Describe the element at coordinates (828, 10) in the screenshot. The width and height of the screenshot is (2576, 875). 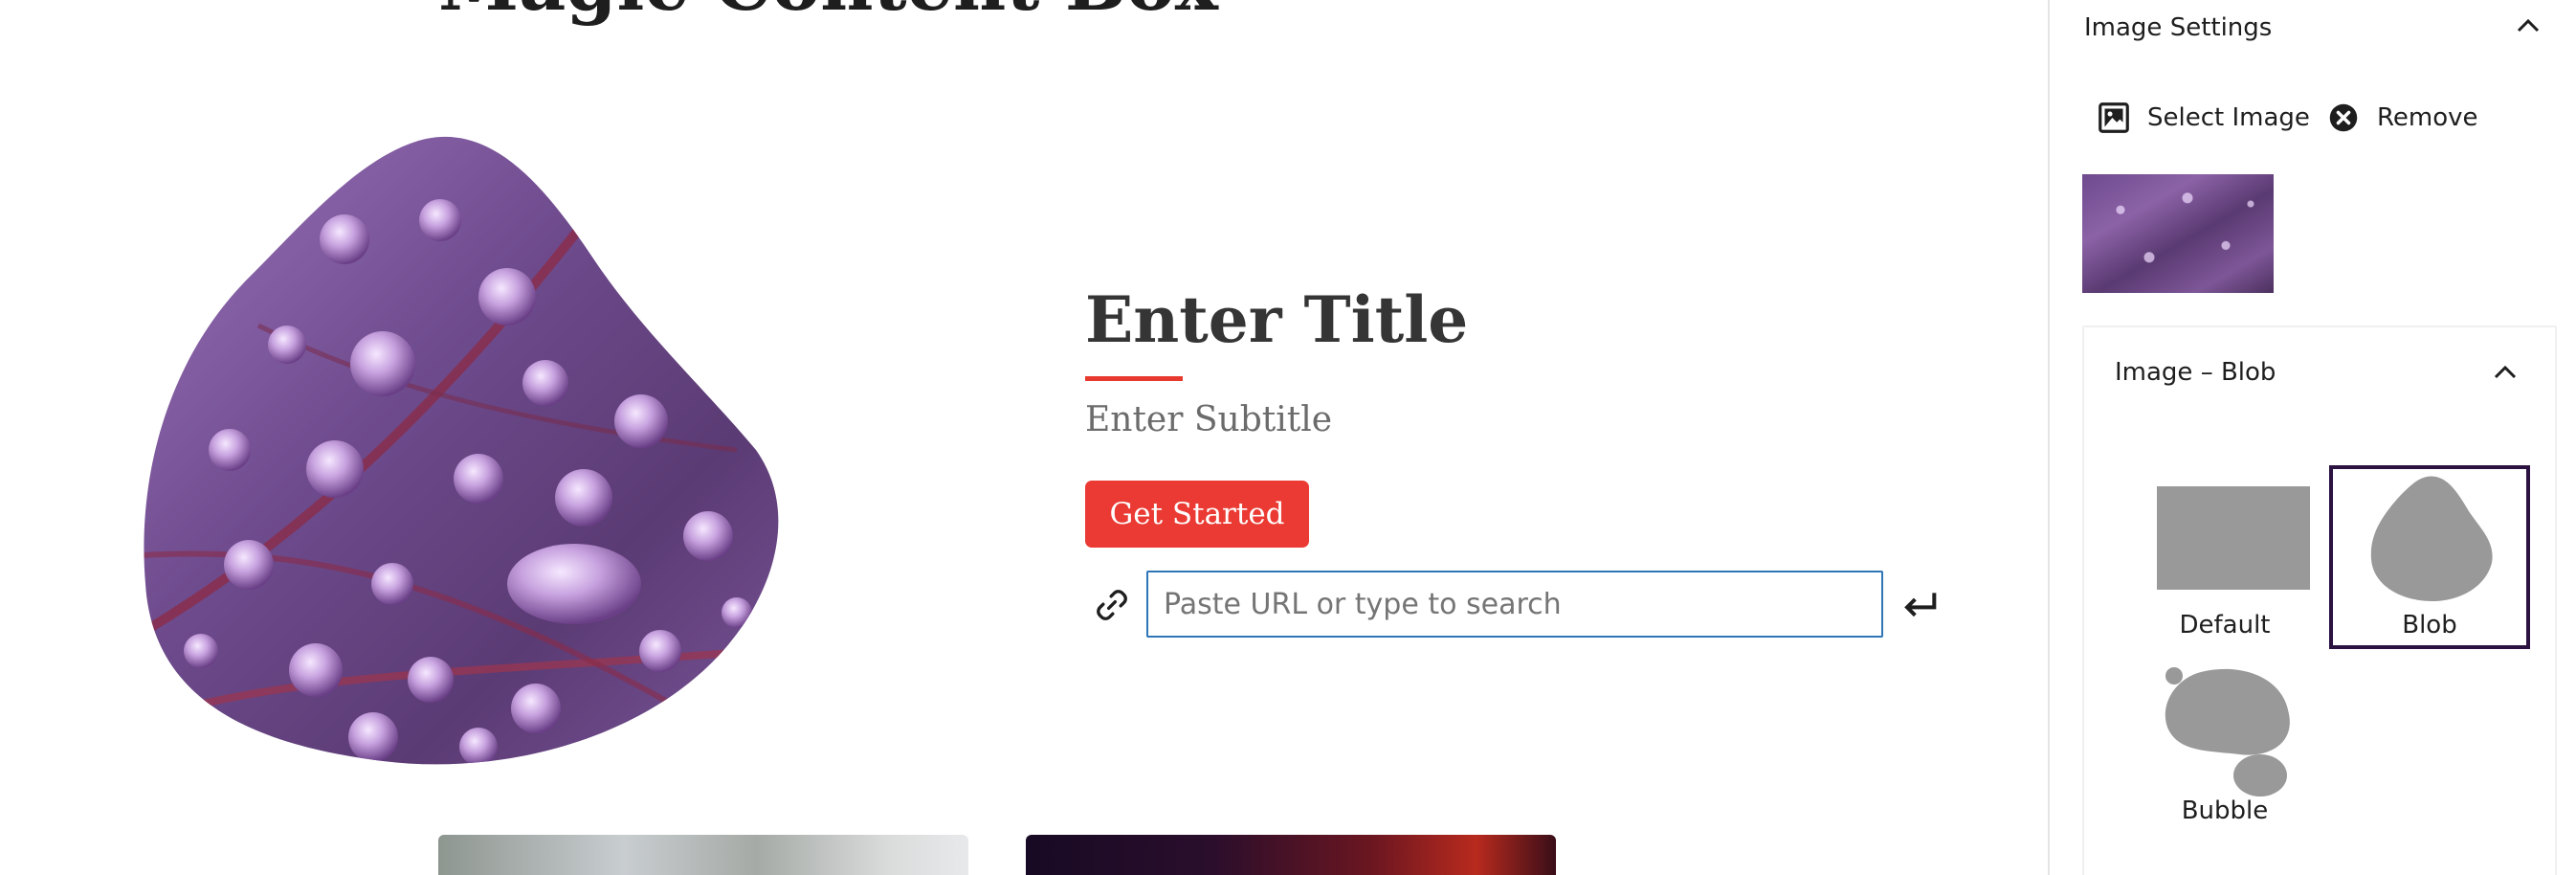
I see `post-title: Magic Content Box` at that location.